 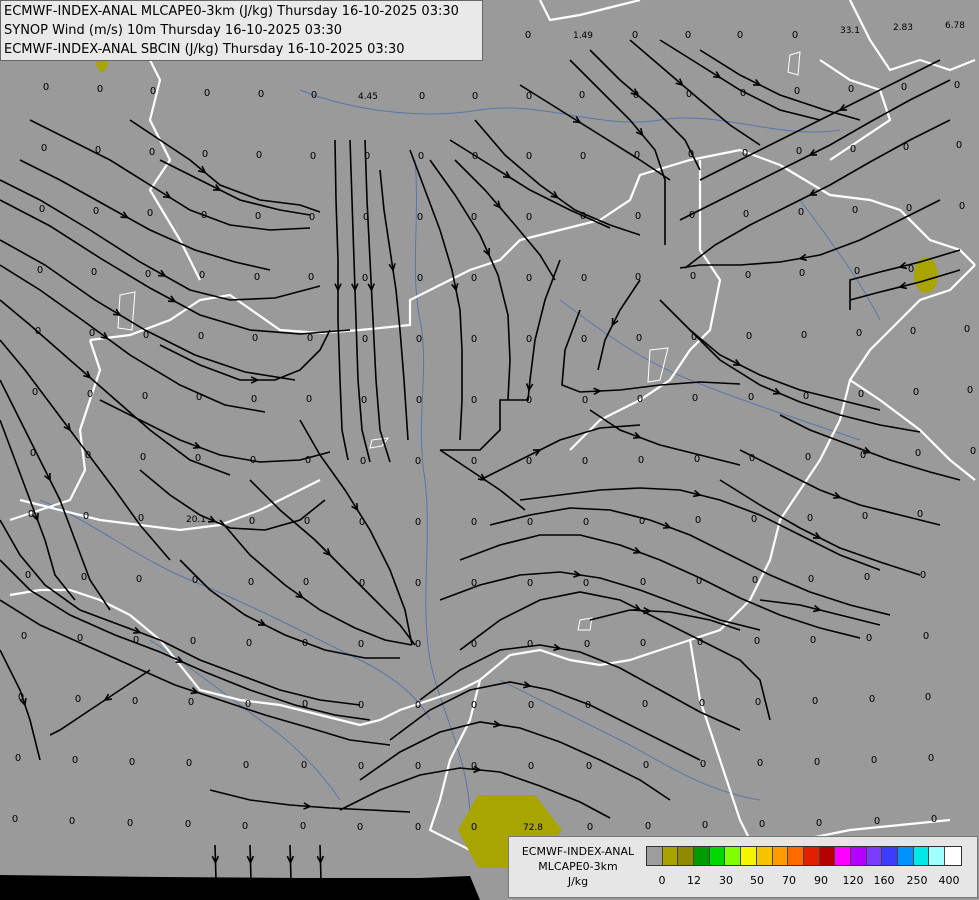 What do you see at coordinates (240, 887) in the screenshot?
I see `sea-area` at bounding box center [240, 887].